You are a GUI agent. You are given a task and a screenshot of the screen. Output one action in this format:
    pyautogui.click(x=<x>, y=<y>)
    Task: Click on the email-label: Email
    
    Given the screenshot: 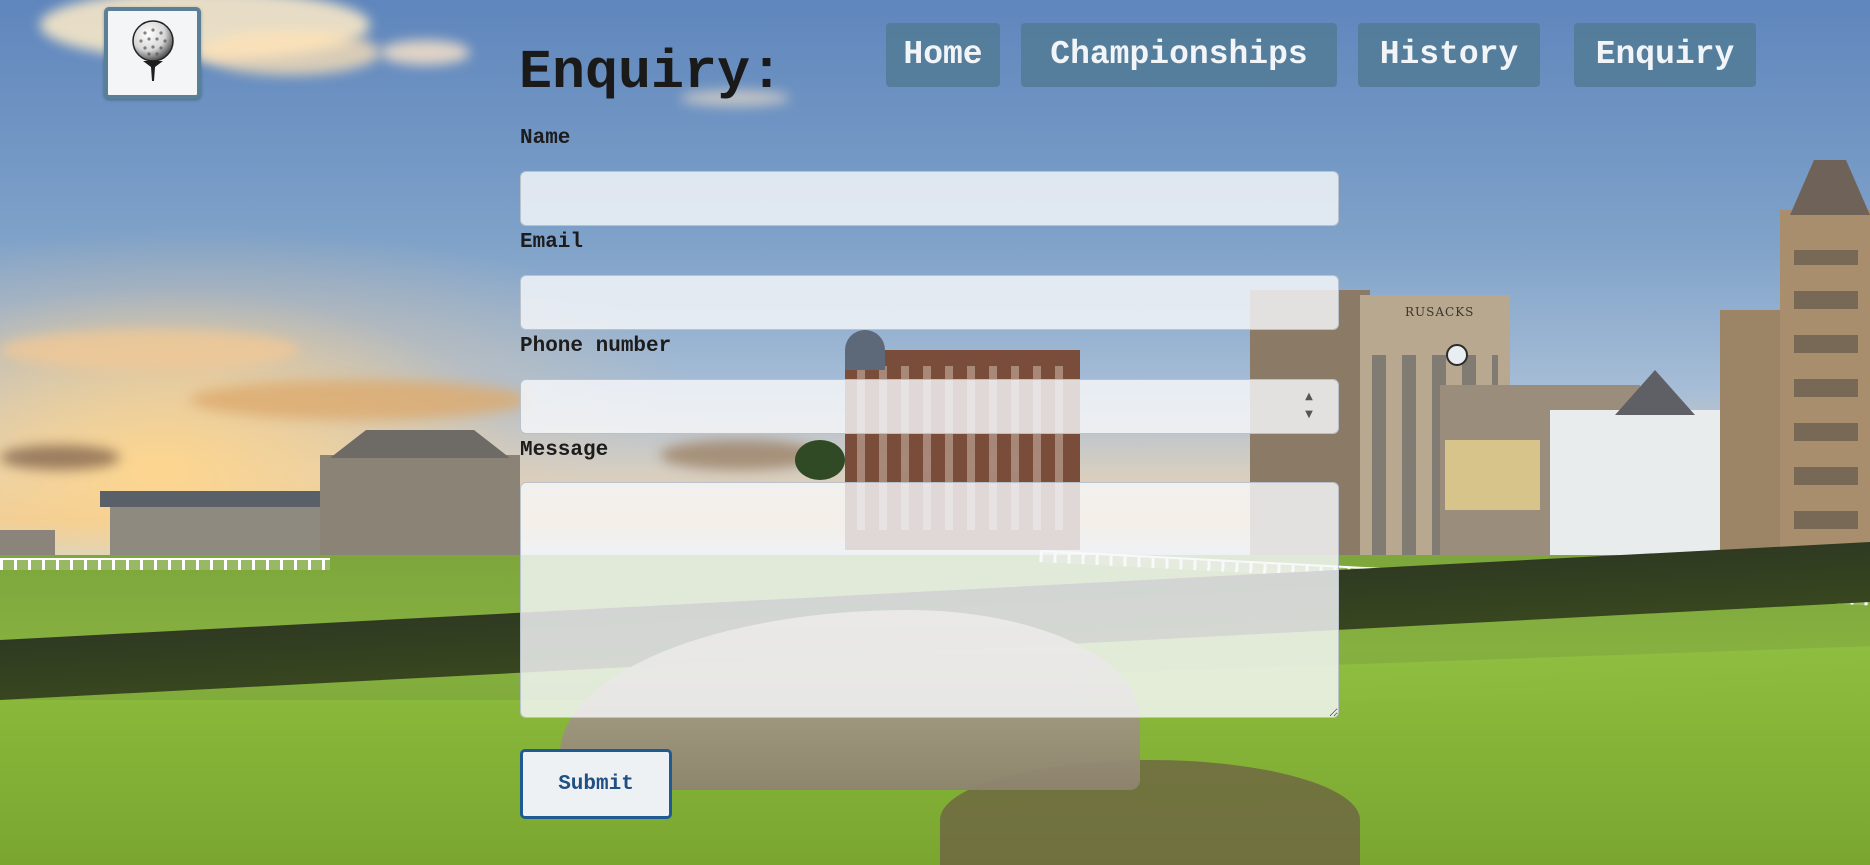 What is the action you would take?
    pyautogui.click(x=552, y=242)
    